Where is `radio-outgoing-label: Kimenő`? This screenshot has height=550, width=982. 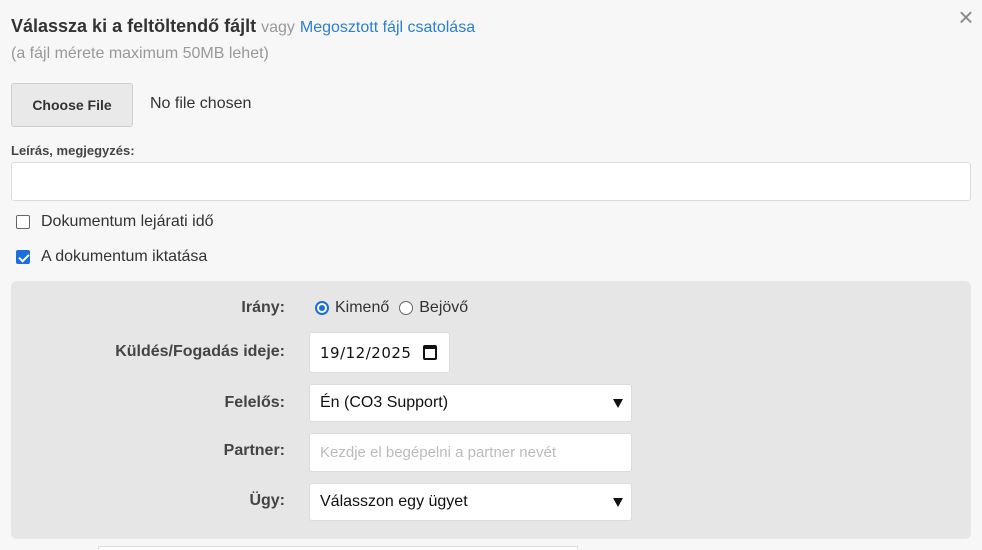
radio-outgoing-label: Kimenő is located at coordinates (362, 307).